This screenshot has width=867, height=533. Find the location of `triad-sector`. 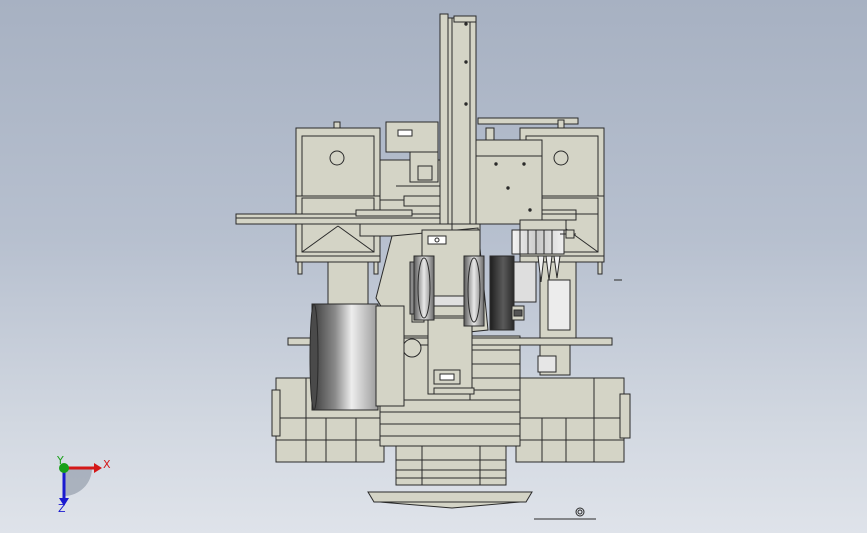

triad-sector is located at coordinates (78, 482).